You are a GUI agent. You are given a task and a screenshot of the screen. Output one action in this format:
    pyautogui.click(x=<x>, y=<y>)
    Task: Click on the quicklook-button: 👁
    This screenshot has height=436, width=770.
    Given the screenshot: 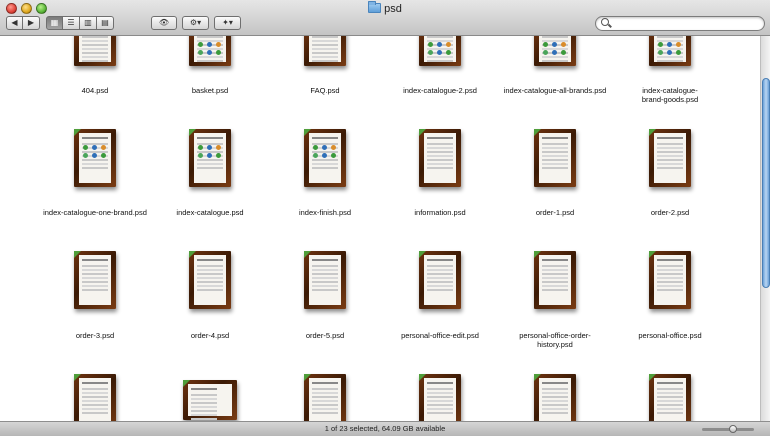 What is the action you would take?
    pyautogui.click(x=164, y=23)
    